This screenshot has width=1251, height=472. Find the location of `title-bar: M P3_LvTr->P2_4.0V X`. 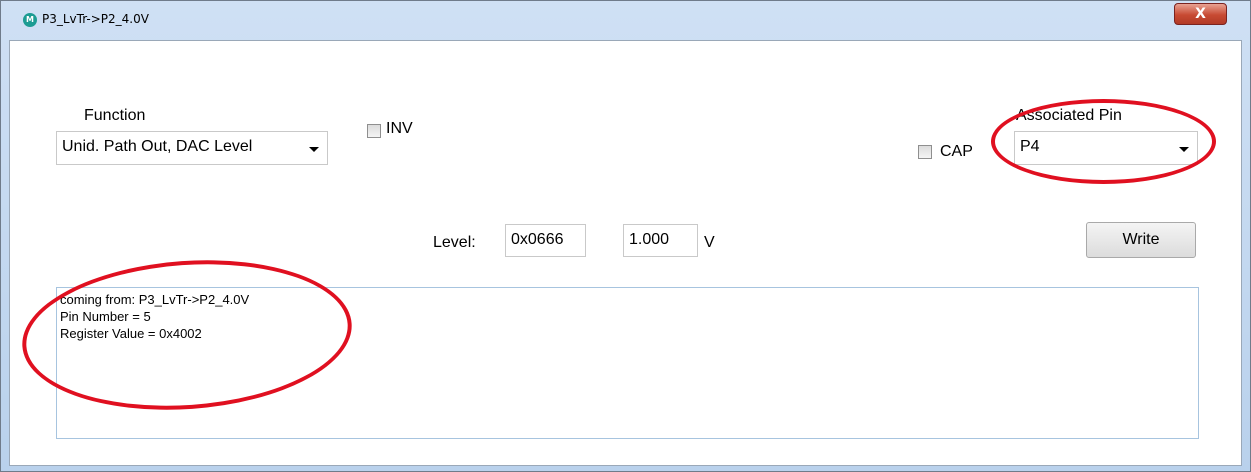

title-bar: M P3_LvTr->P2_4.0V X is located at coordinates (625, 18).